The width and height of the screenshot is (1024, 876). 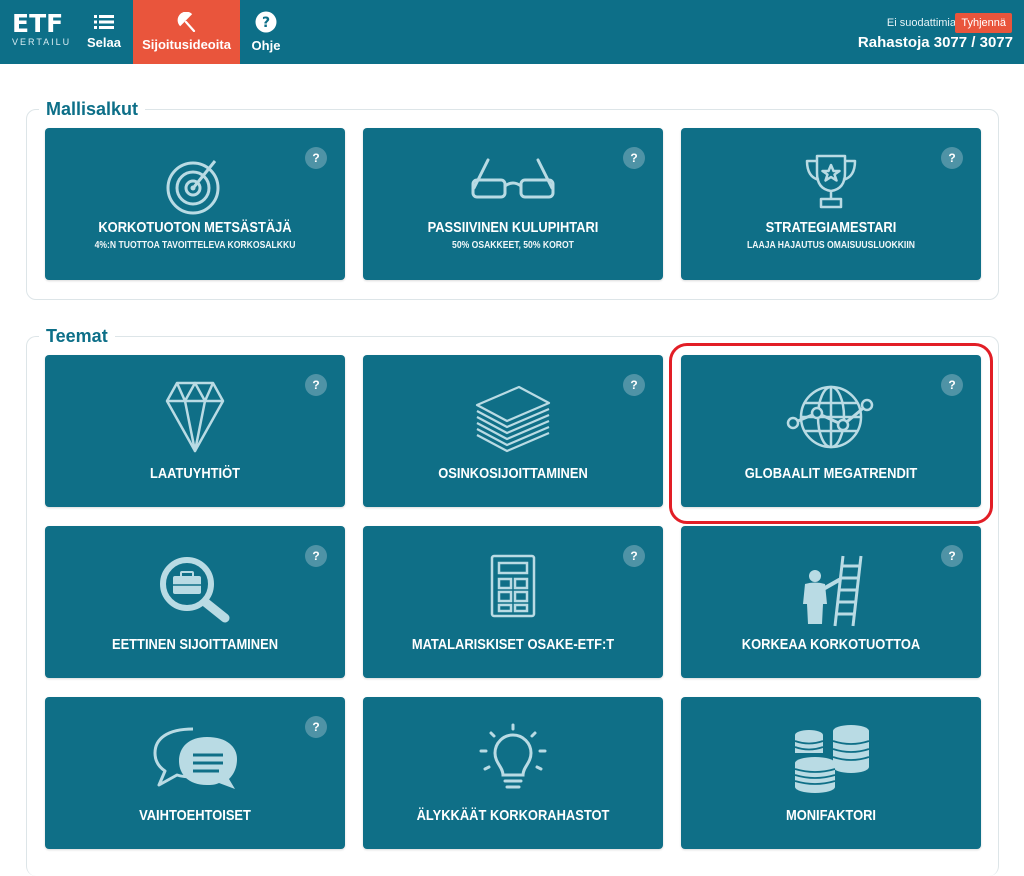 What do you see at coordinates (186, 22) in the screenshot?
I see `umbrella-icon` at bounding box center [186, 22].